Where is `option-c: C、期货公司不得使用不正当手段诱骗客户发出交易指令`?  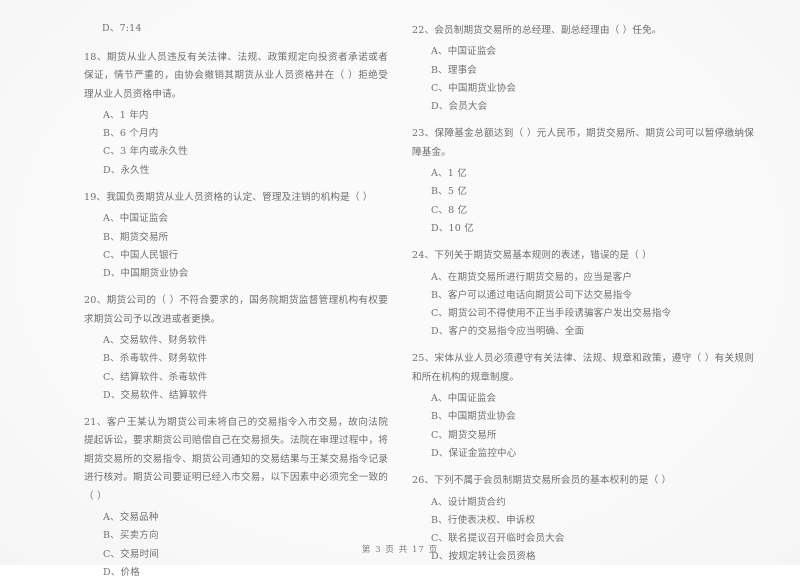 option-c: C、期货公司不得使用不正当手段诱骗客户发出交易指令 is located at coordinates (592, 314).